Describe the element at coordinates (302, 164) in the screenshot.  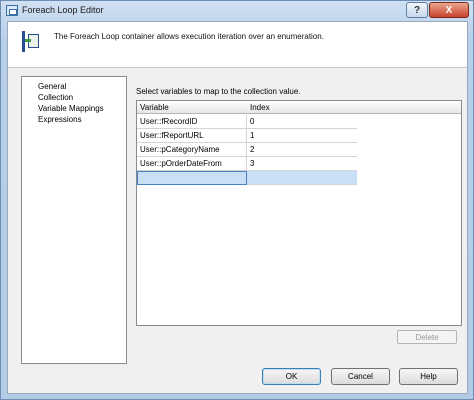
I see `index-cell: 3` at that location.